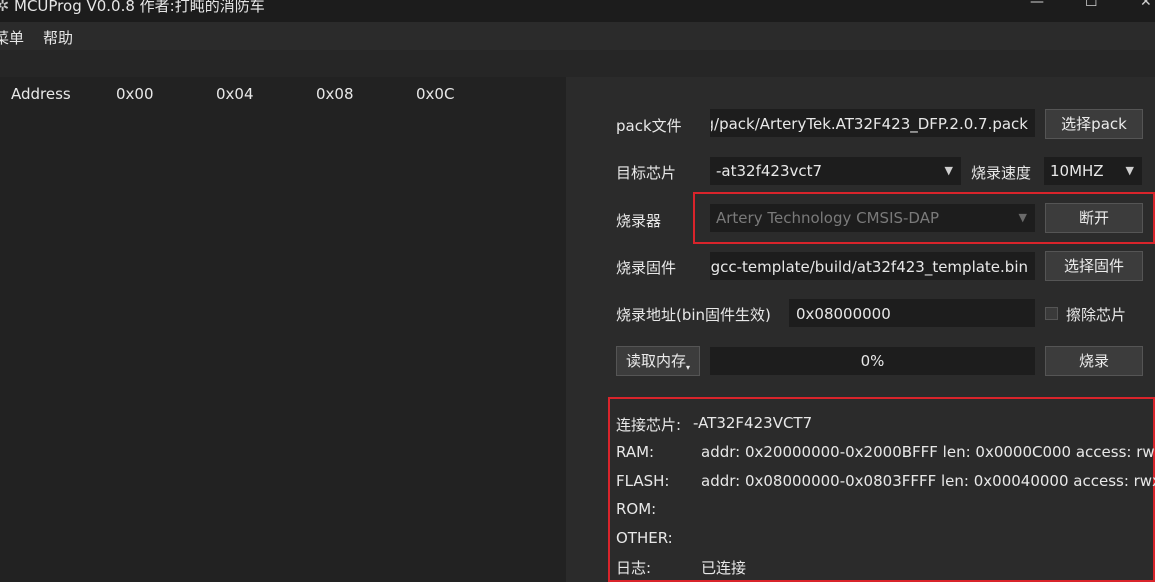  Describe the element at coordinates (649, 126) in the screenshot. I see `pack-label: pack文件` at that location.